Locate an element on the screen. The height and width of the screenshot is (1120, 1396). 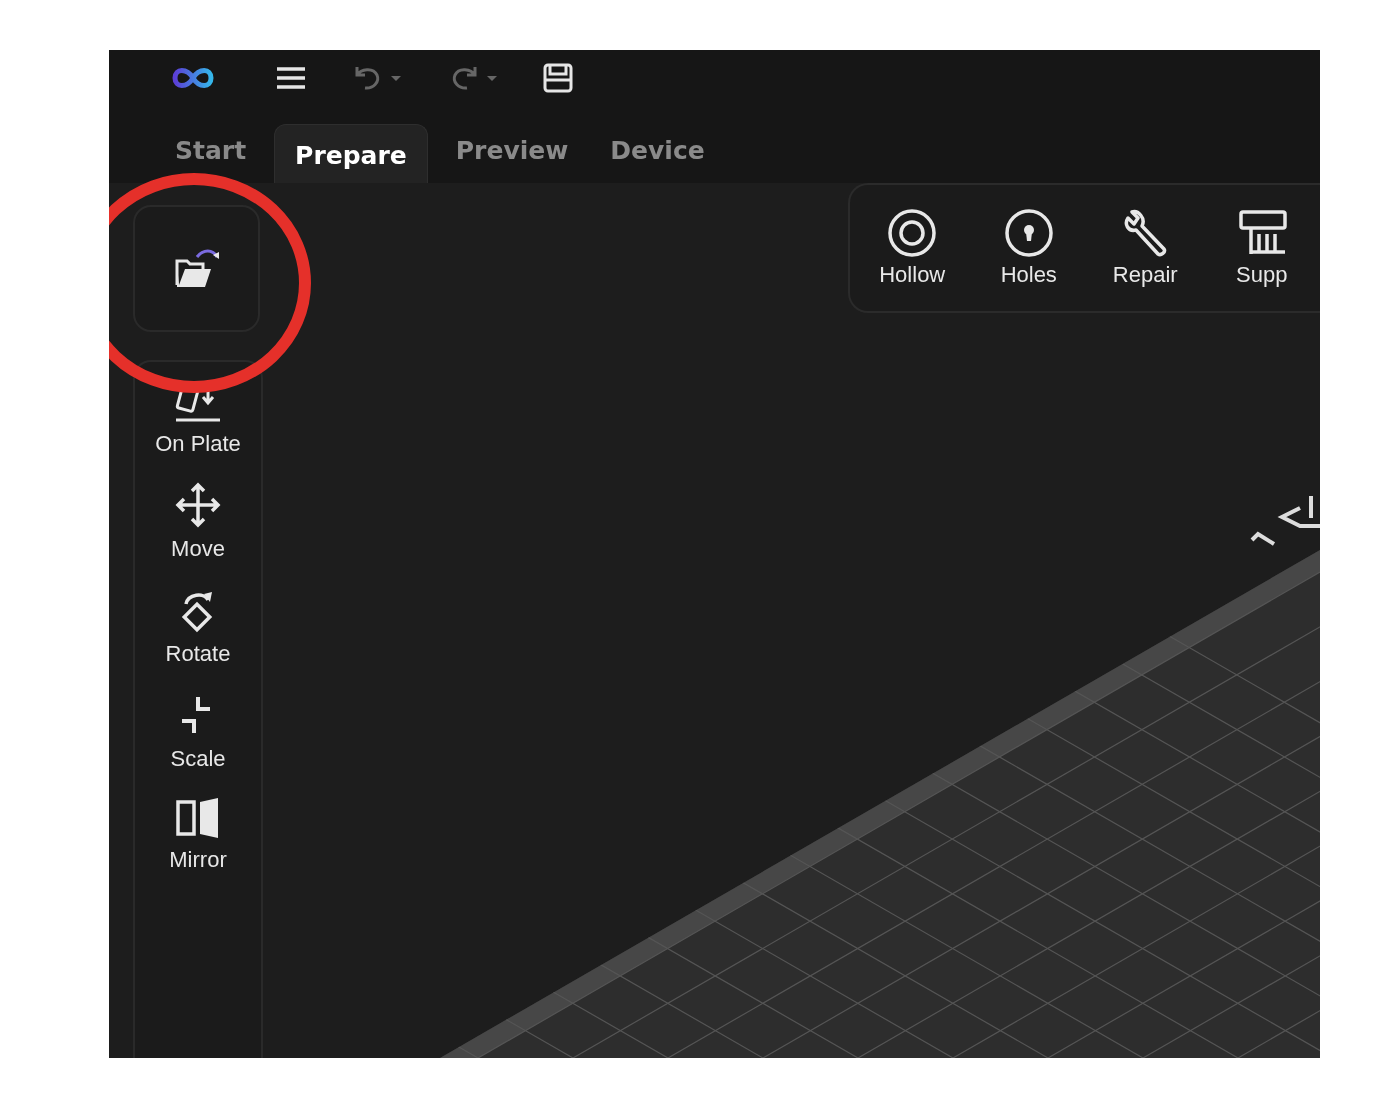
tool-button: Hollow is located at coordinates (912, 248).